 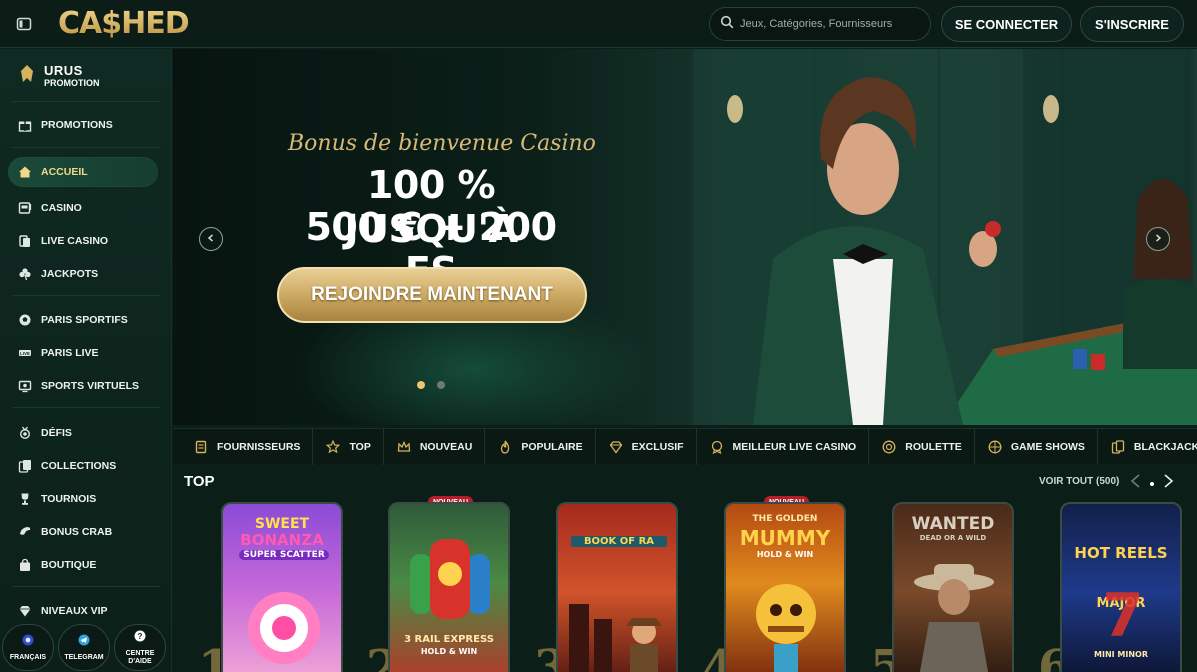 What do you see at coordinates (619, 541) in the screenshot?
I see `game-title: BOOK OF RA` at bounding box center [619, 541].